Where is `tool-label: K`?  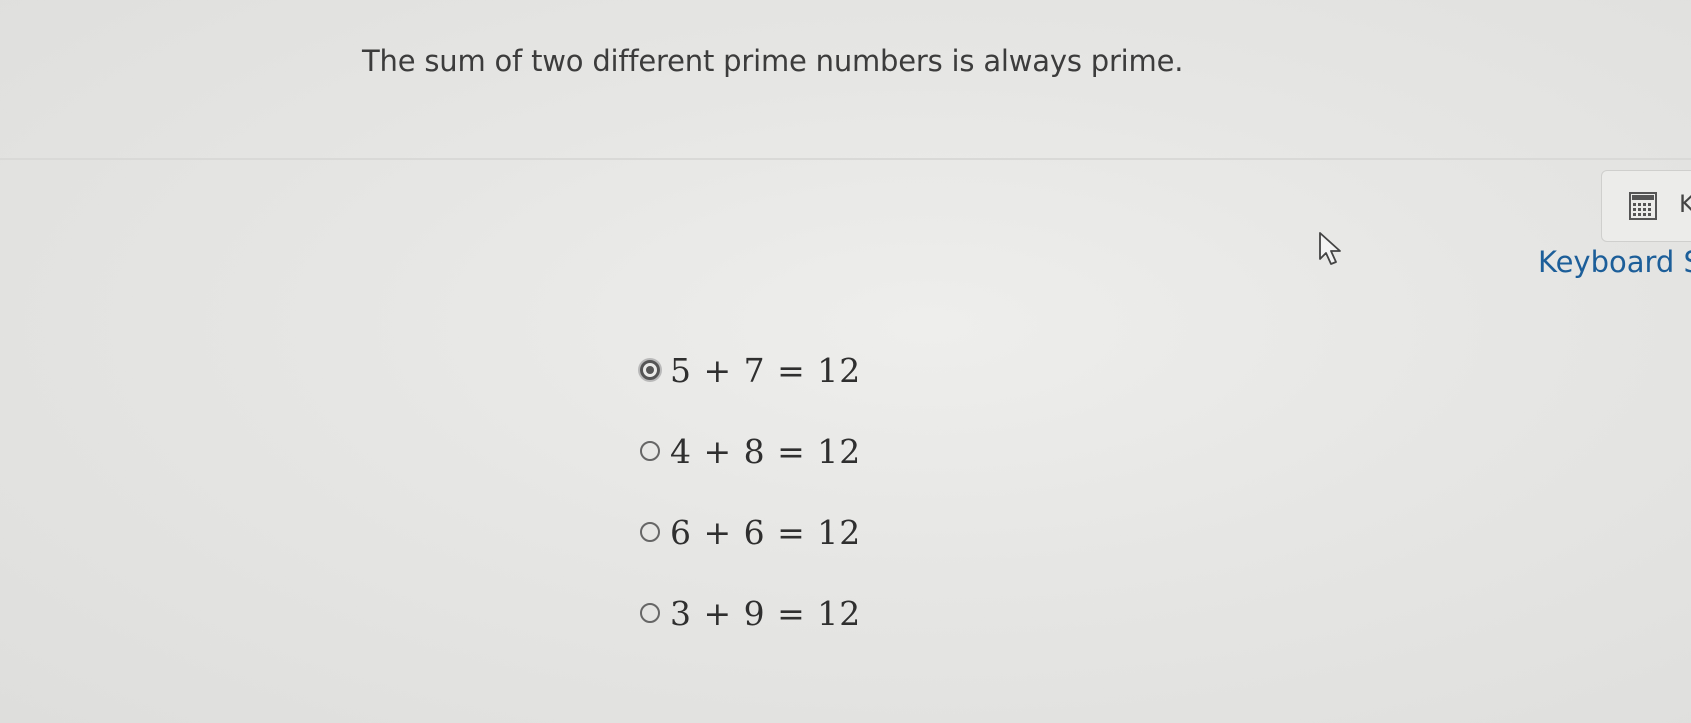 tool-label: K is located at coordinates (1685, 204).